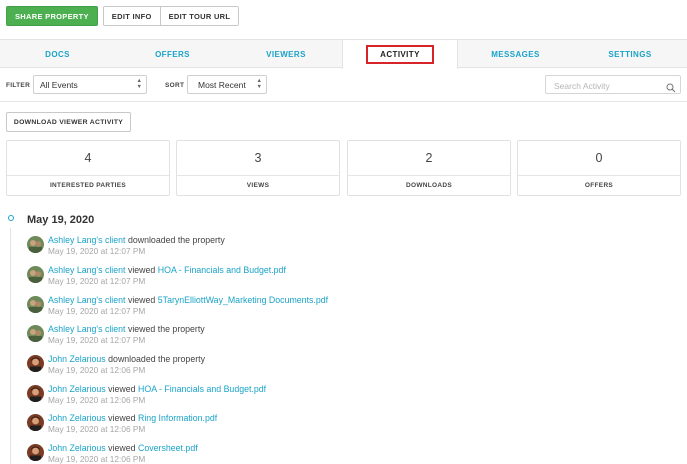 The width and height of the screenshot is (687, 464). I want to click on edit-tour-url-button: EDIT TOUR URL, so click(199, 16).